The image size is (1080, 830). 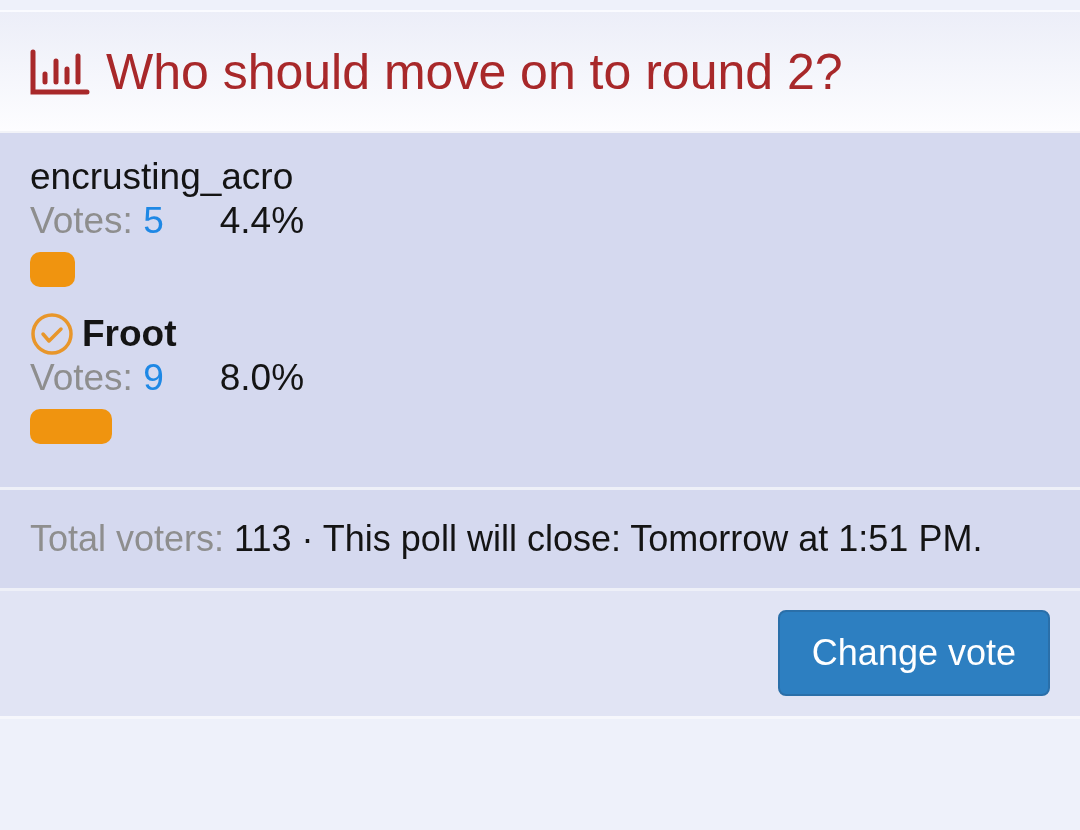 I want to click on vote-count: Votes: 5, so click(x=97, y=221).